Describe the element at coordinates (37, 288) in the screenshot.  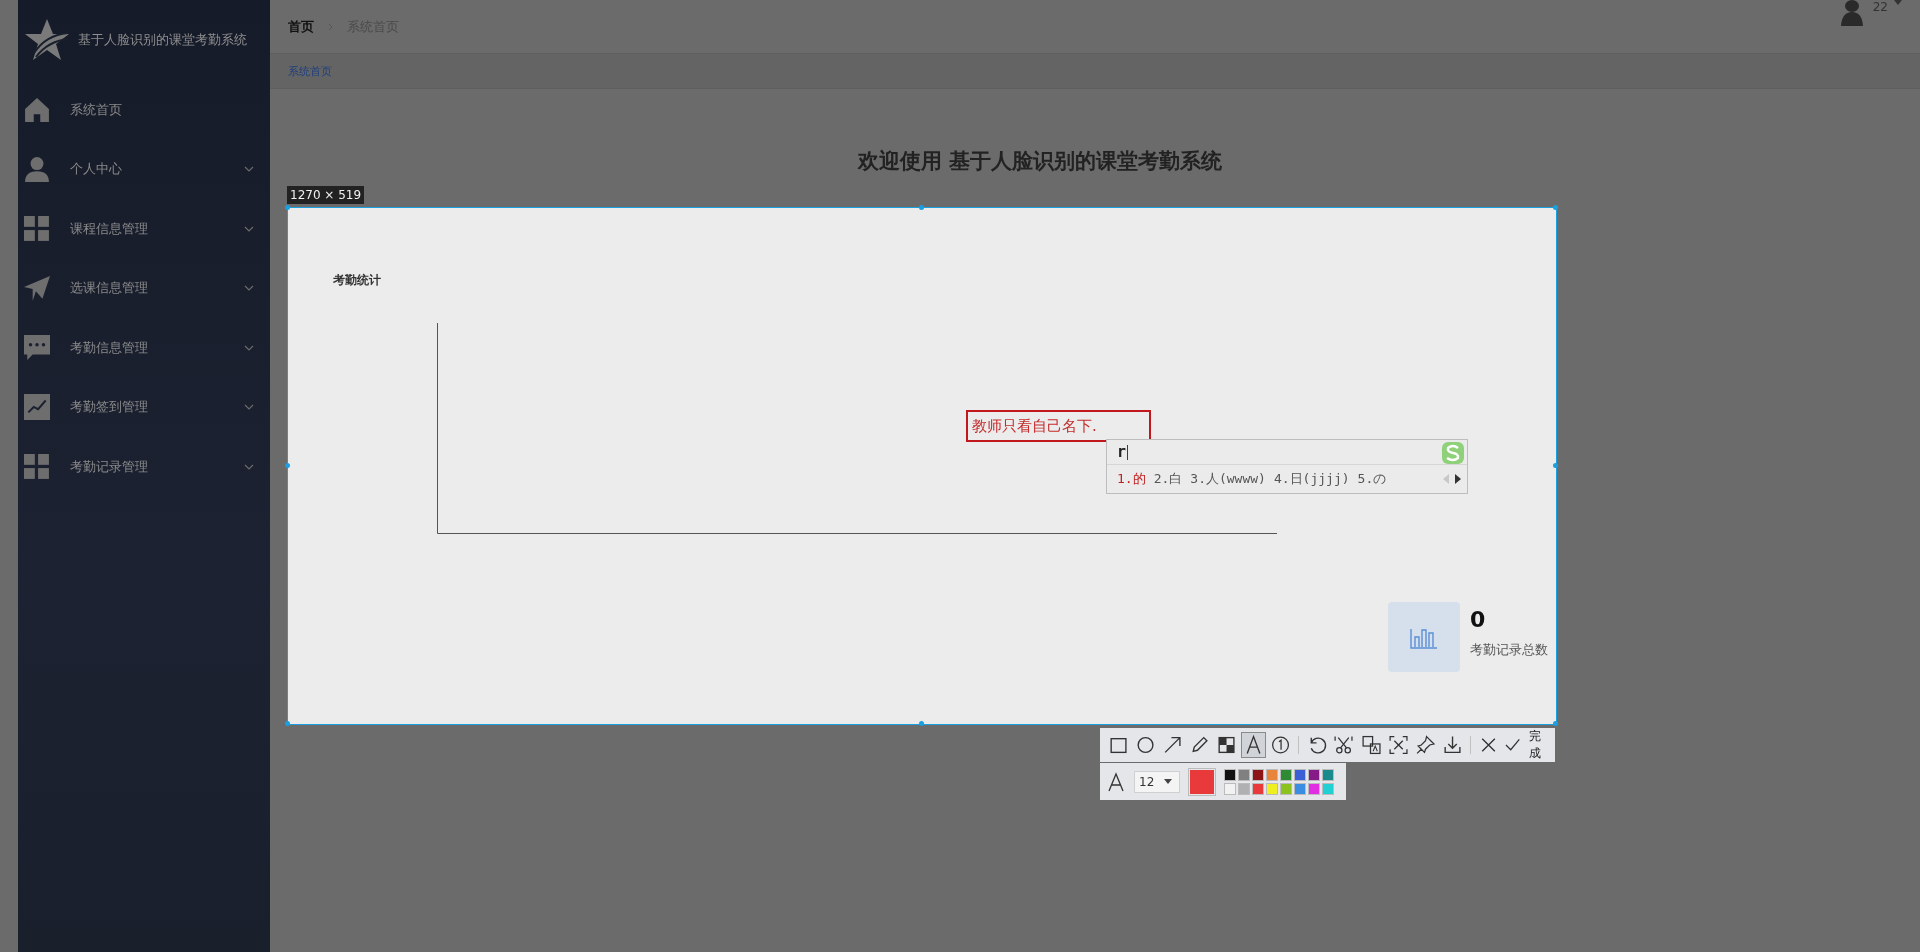
I see `paper-plane-icon` at that location.